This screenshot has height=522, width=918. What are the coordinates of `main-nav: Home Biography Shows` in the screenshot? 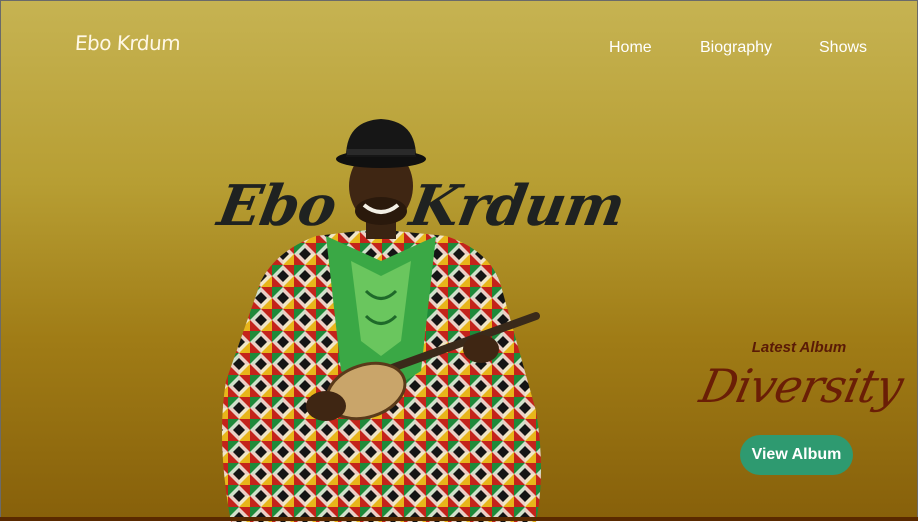 It's located at (459, 49).